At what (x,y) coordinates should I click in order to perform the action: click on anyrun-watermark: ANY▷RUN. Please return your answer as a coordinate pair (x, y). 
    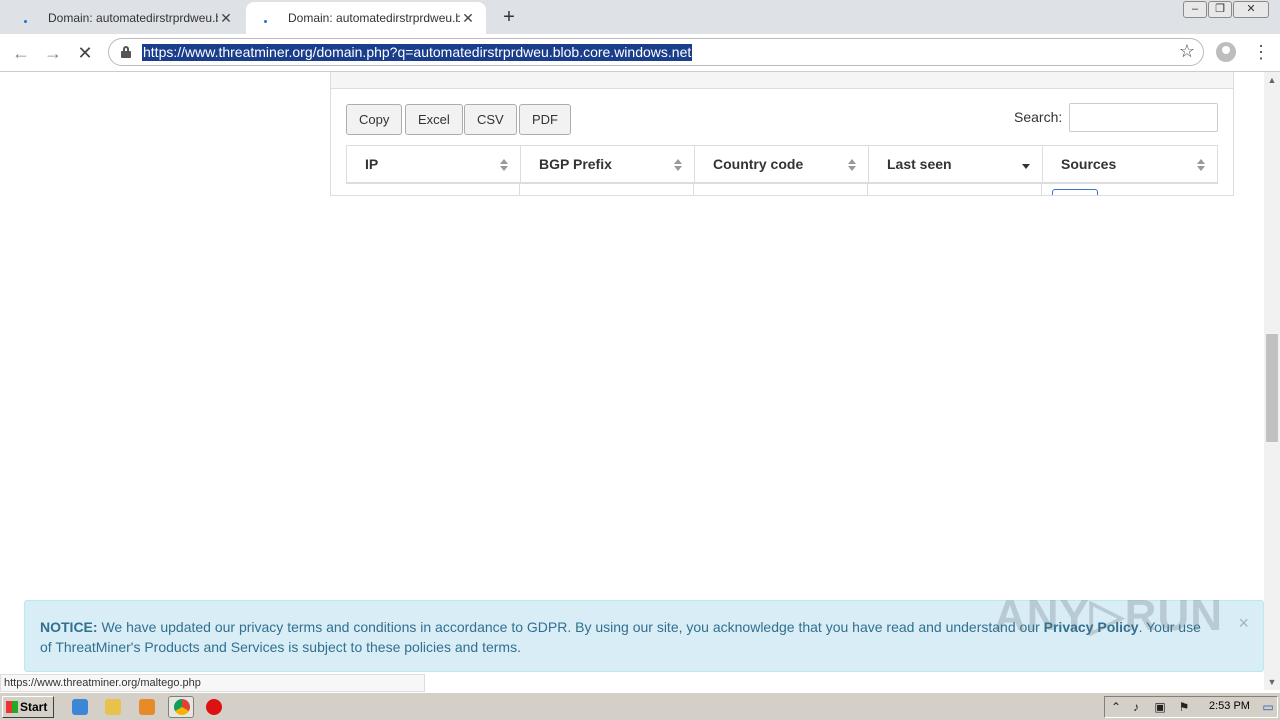
    Looking at the image, I should click on (1108, 615).